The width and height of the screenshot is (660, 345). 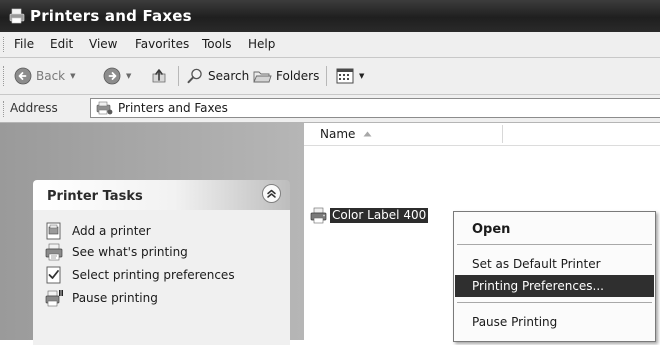 I want to click on forward-arrow-icon, so click(x=112, y=76).